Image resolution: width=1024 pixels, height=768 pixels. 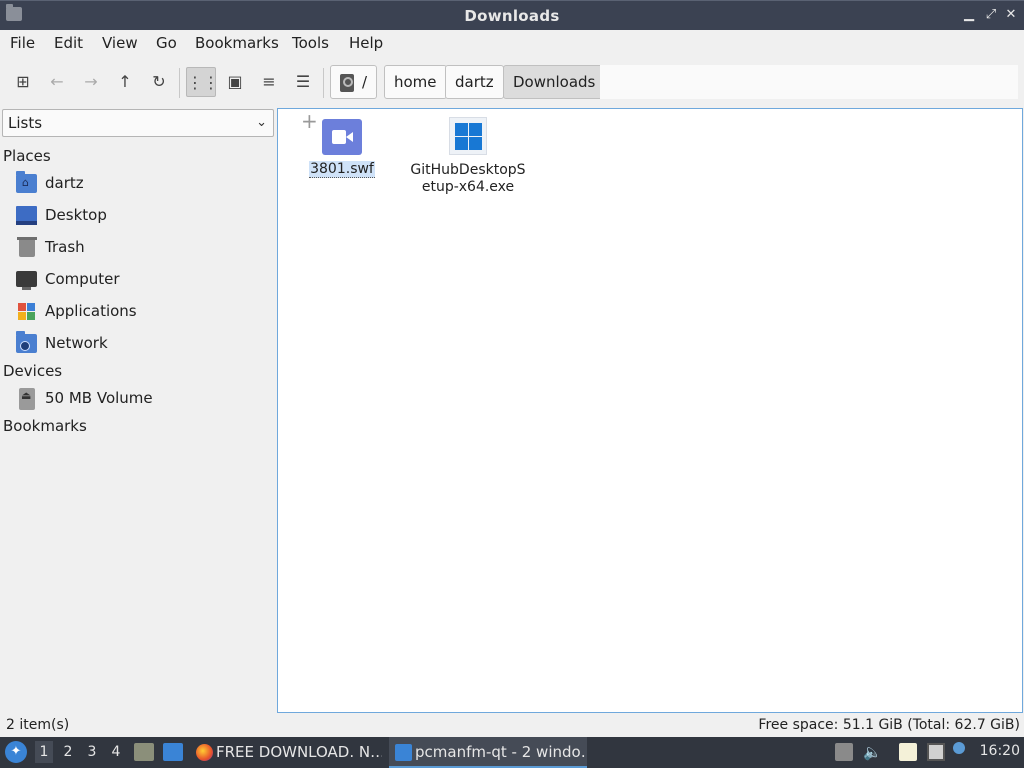 I want to click on removable-media-tray-icon, so click(x=844, y=752).